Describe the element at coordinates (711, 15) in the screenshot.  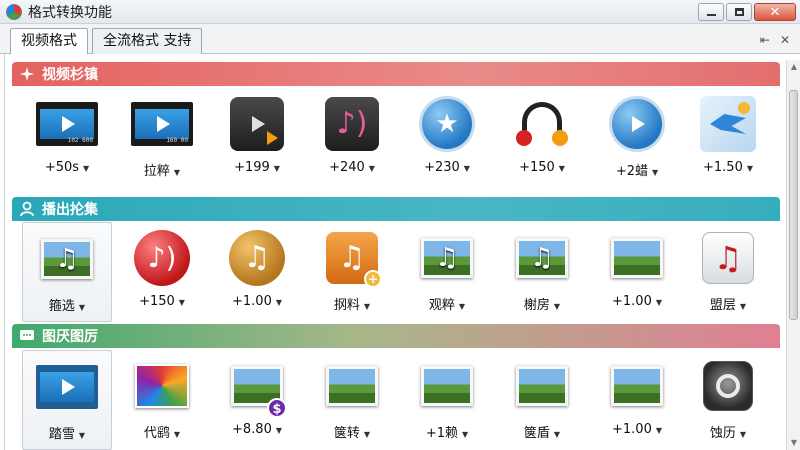
I see `minimize-icon` at that location.